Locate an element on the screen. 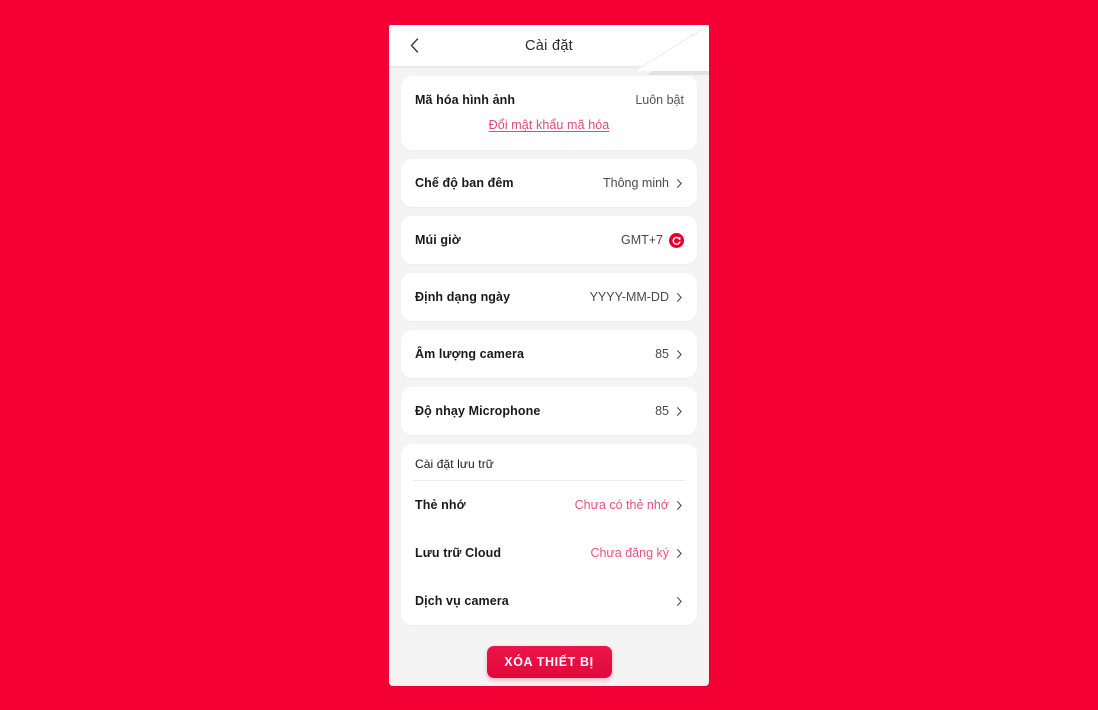 The width and height of the screenshot is (1098, 710). row-right: Thông minh is located at coordinates (643, 183).